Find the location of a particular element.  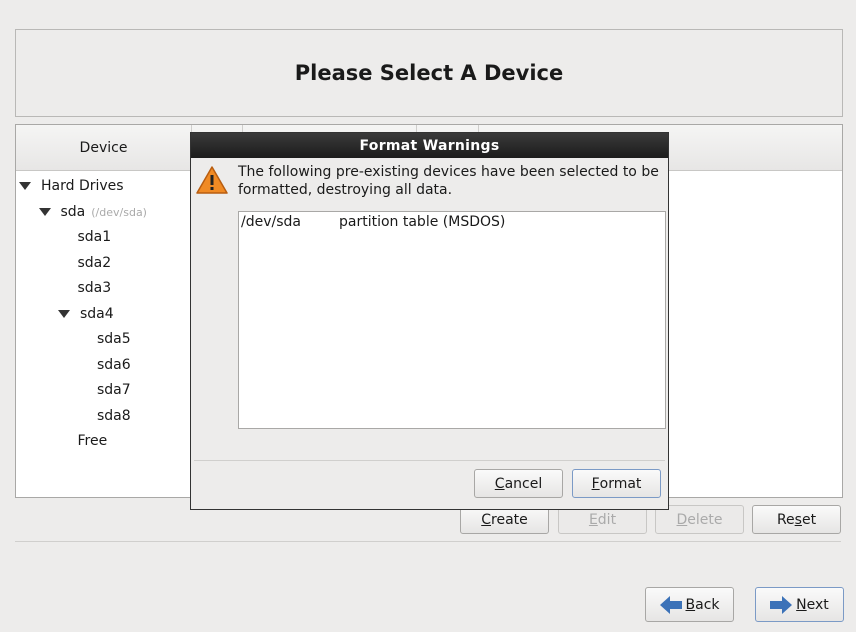

tree-row-sda1: sda1 is located at coordinates (95, 237).